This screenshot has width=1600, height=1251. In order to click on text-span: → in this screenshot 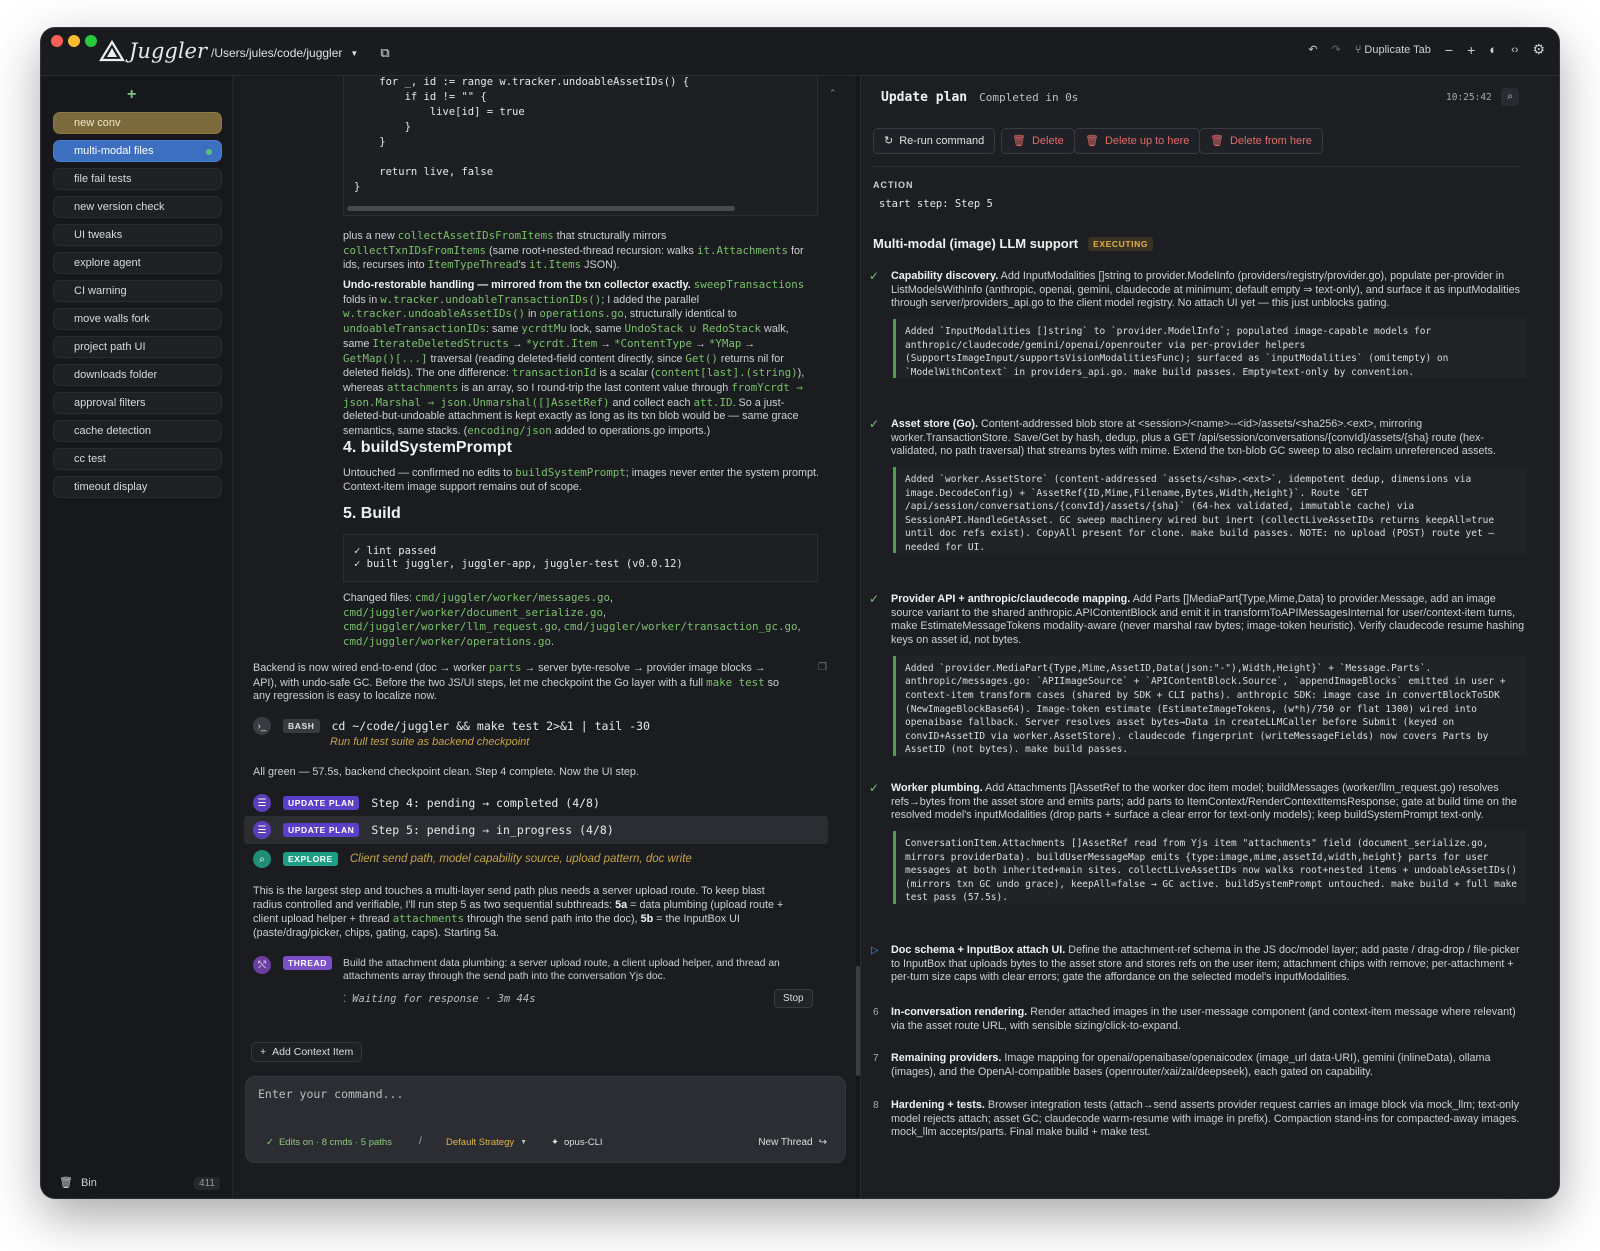, I will do `click(606, 343)`.